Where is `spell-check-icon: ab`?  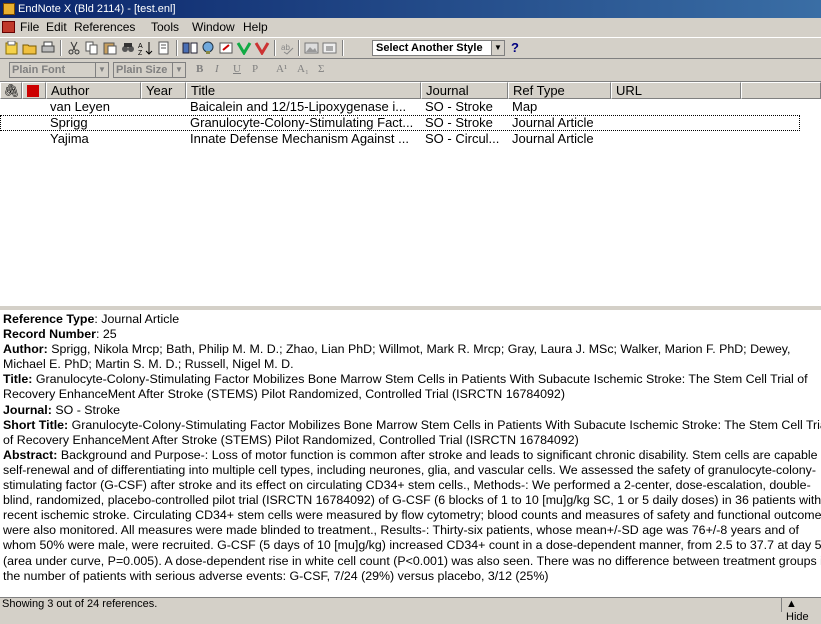 spell-check-icon: ab is located at coordinates (288, 48).